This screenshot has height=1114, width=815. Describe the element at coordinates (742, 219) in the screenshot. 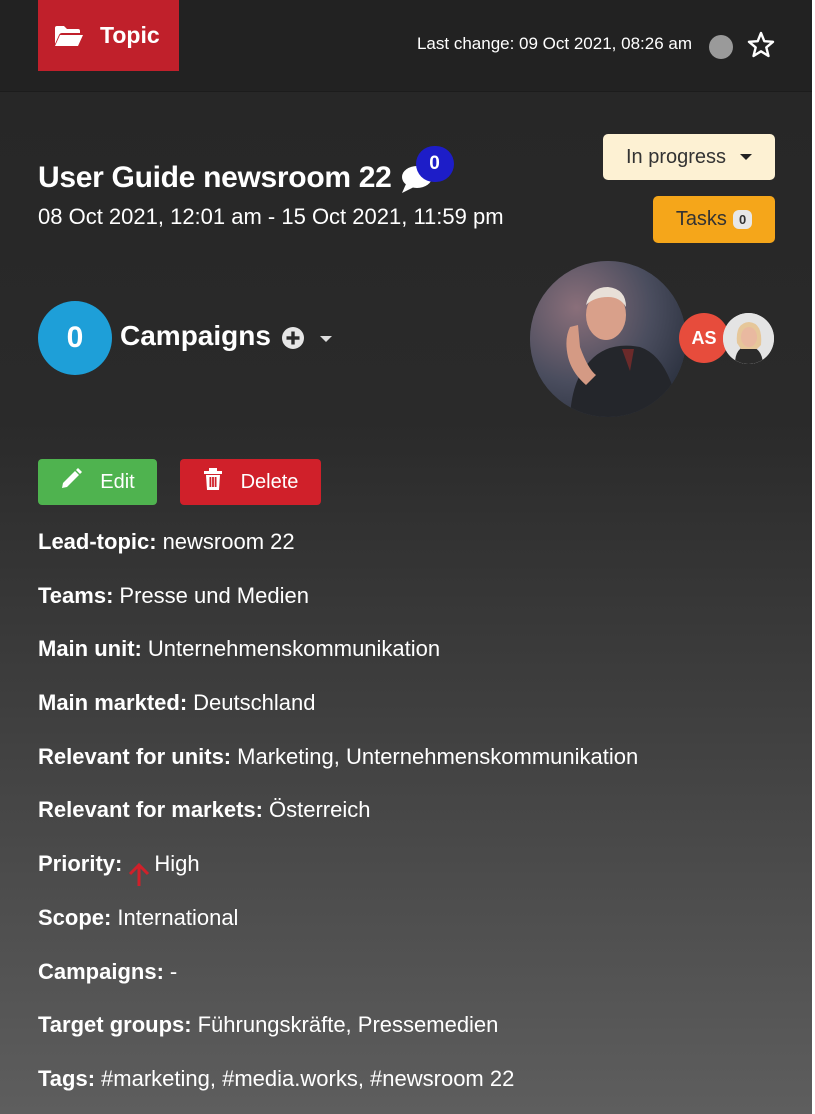

I see `tasks-count-badge: 0` at that location.